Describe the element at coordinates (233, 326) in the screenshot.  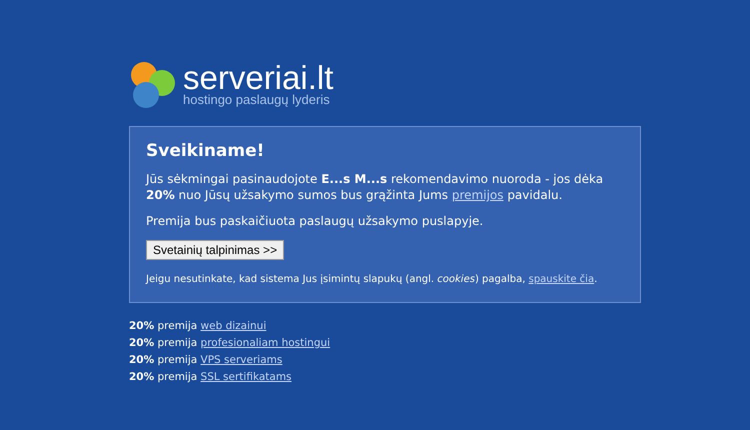
I see `bonus-link: web dizainui` at that location.